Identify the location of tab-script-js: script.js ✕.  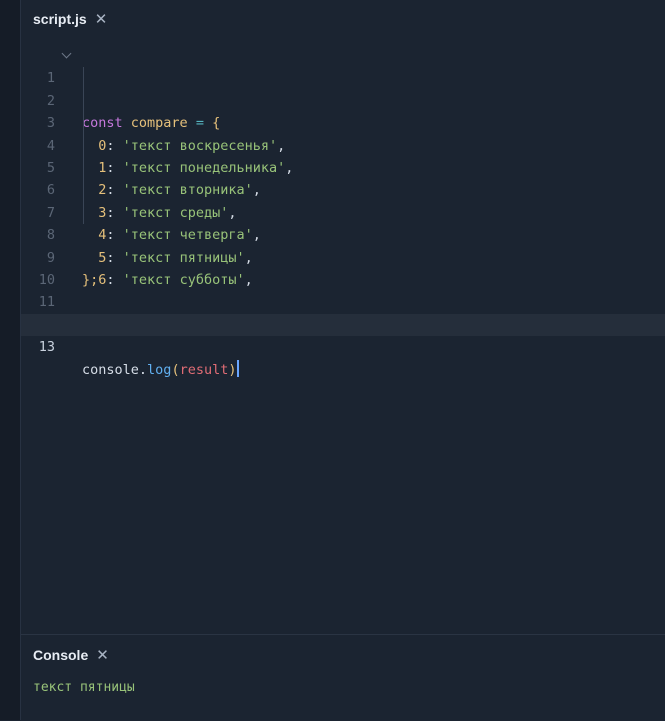
(70, 19).